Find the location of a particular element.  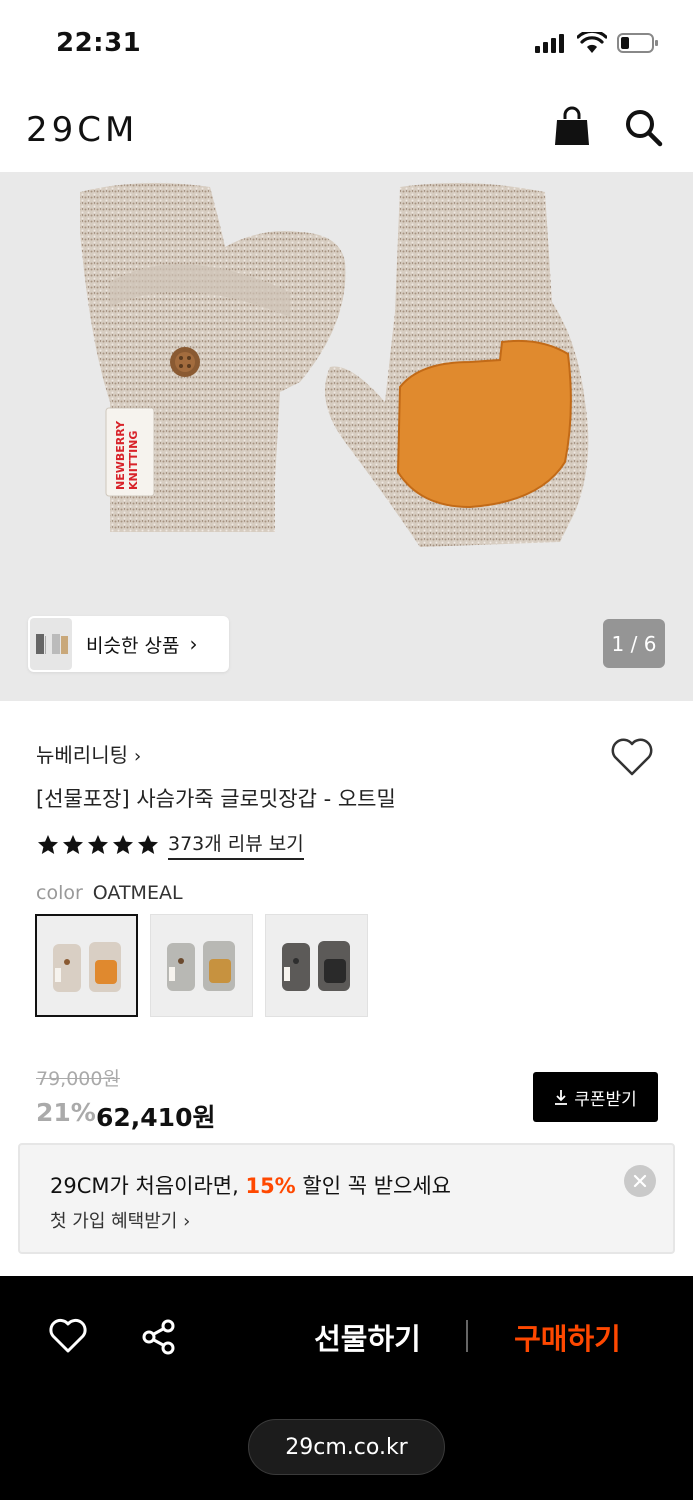

promo-title: 29CM가 처음이라면, 15% 할인 꼭 받으세요 is located at coordinates (250, 1185).